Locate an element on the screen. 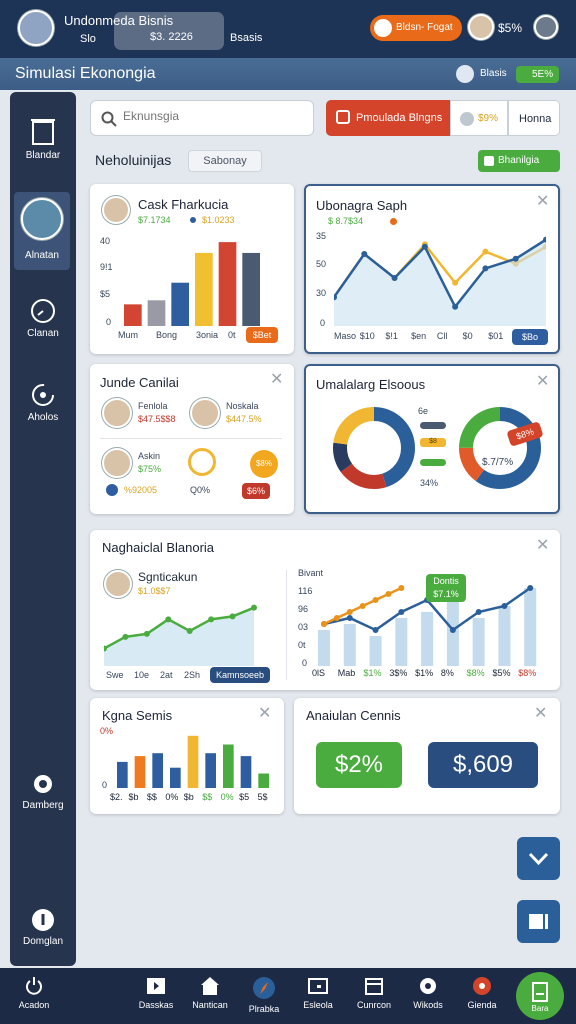 Image resolution: width=576 pixels, height=1024 pixels. chart-button: Kamnsoeeb is located at coordinates (240, 675).